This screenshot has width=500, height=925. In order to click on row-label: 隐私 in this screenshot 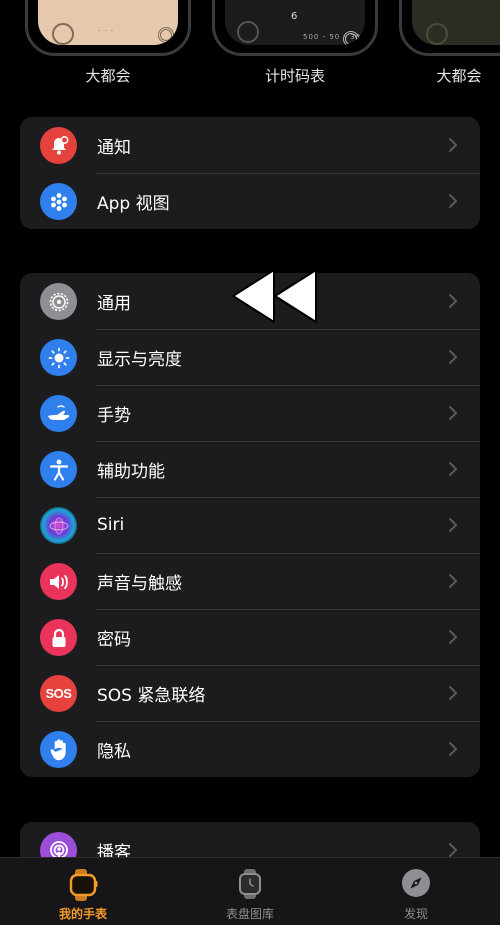, I will do `click(114, 751)`.